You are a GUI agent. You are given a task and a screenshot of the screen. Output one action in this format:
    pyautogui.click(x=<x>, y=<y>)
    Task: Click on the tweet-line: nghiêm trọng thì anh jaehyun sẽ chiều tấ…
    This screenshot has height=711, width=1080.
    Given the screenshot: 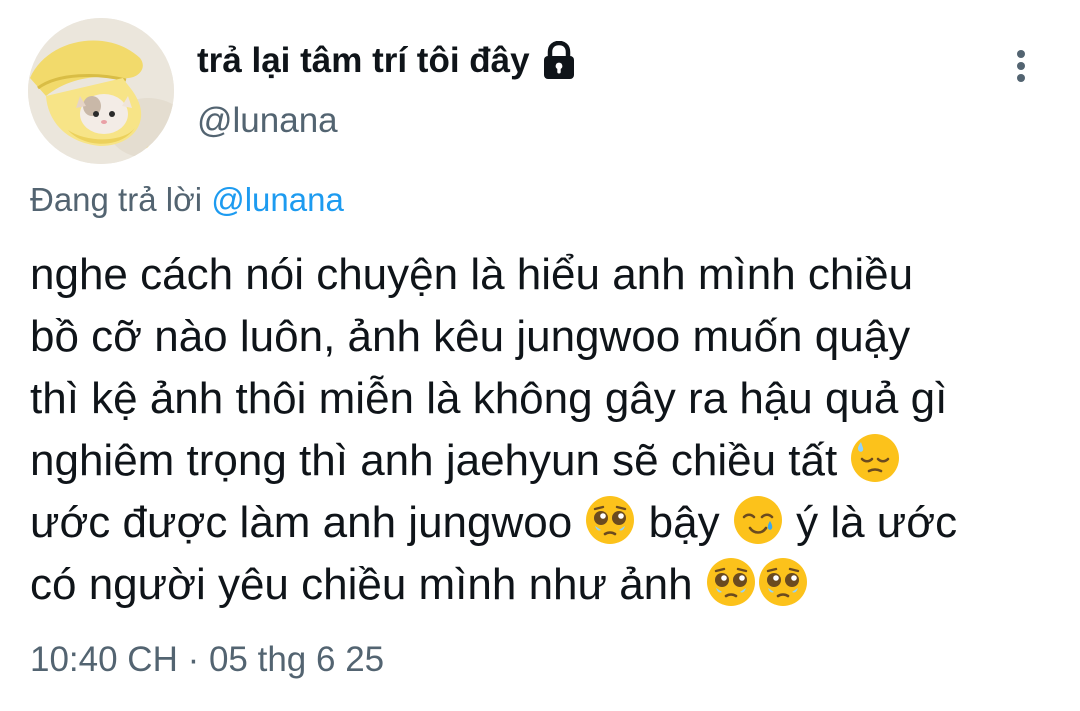 What is the action you would take?
    pyautogui.click(x=545, y=461)
    